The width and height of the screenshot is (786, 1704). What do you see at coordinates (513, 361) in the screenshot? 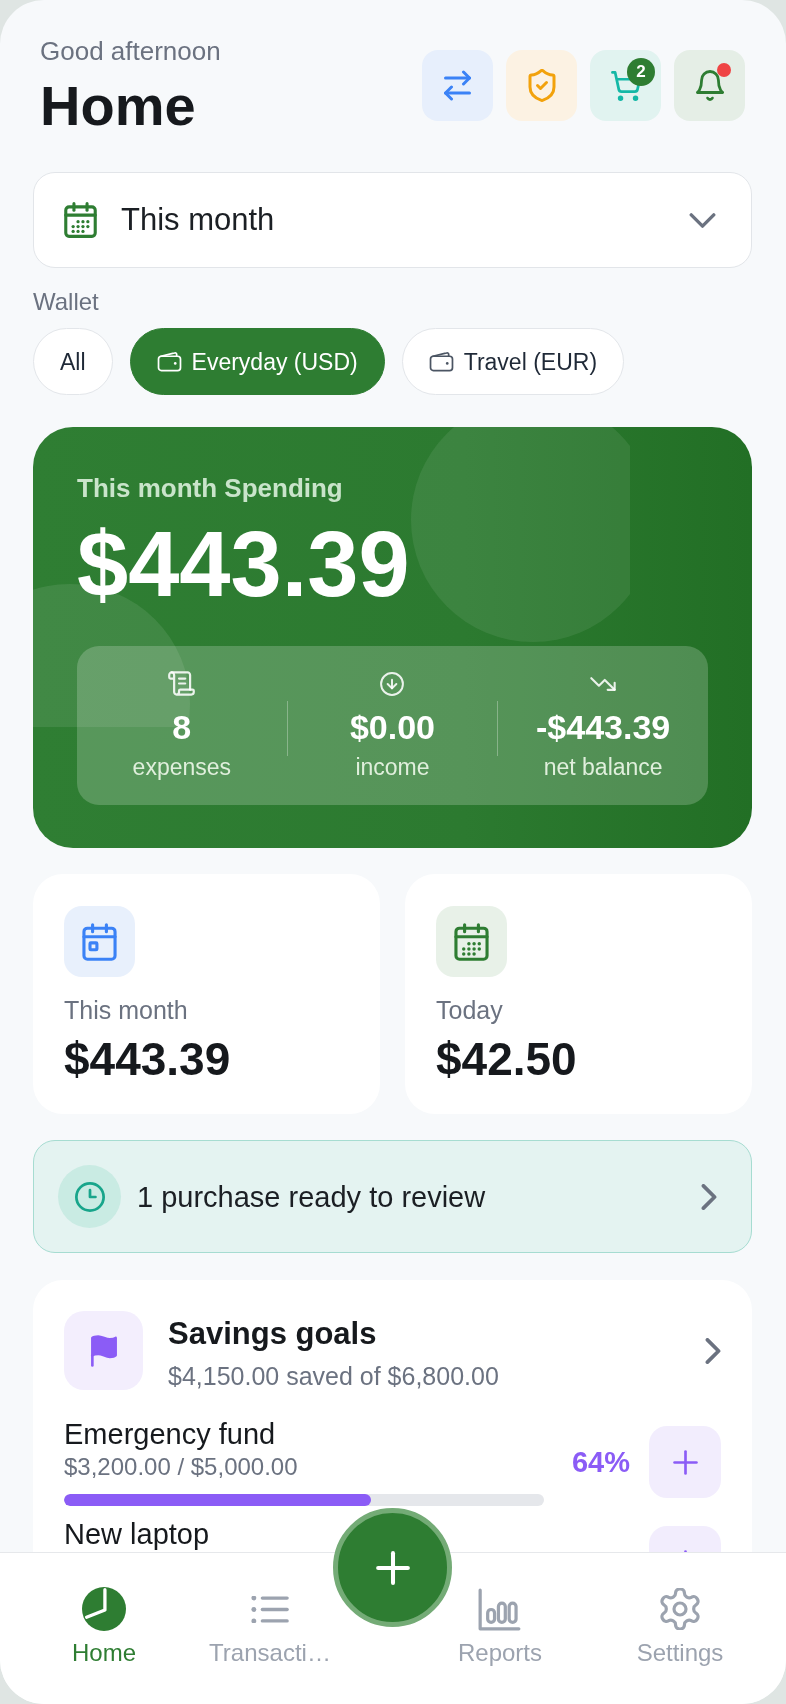
I see `wallet-chip: Travel (EUR)` at bounding box center [513, 361].